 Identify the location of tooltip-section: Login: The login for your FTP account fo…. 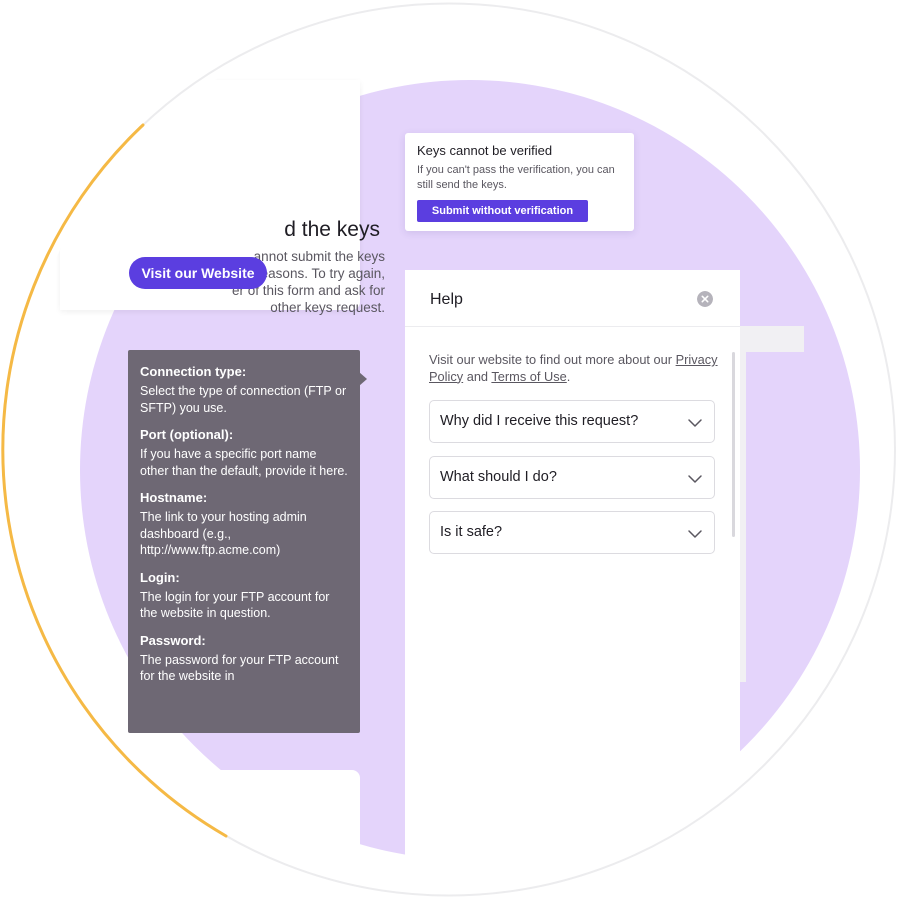
(244, 596).